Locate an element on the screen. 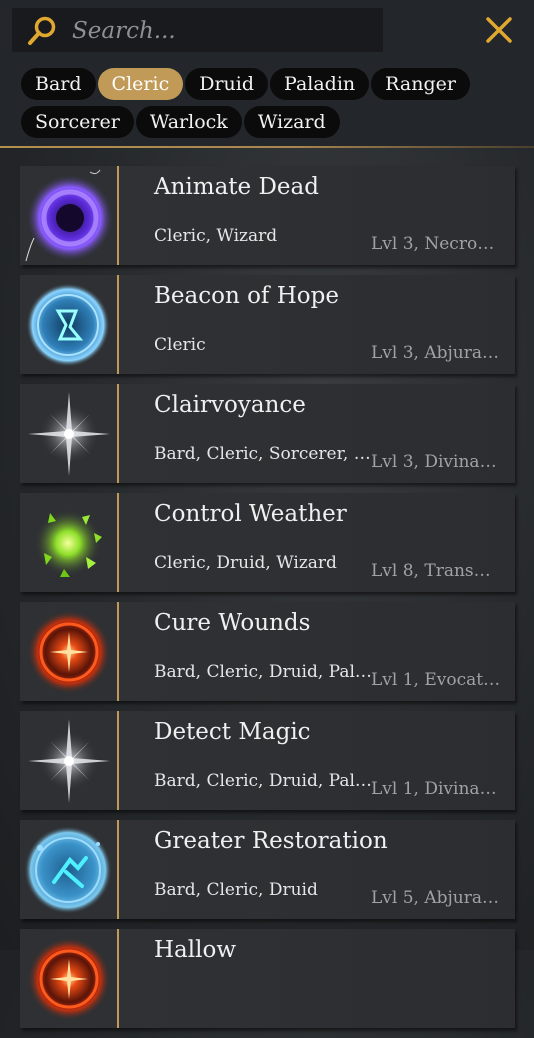  close-icon is located at coordinates (499, 30).